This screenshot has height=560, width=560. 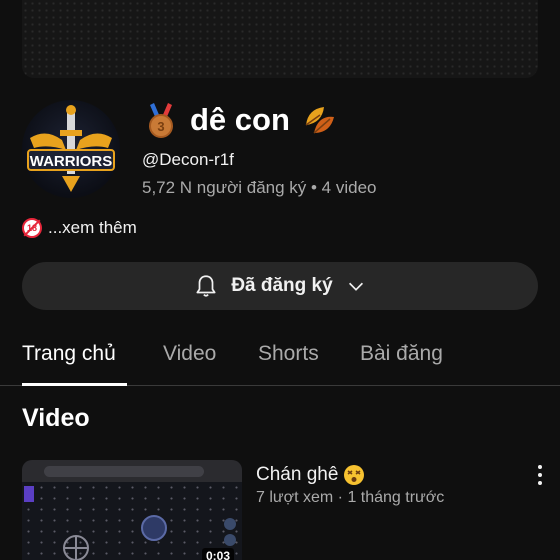 I want to click on avatar: WARRIORS, so click(x=71, y=149).